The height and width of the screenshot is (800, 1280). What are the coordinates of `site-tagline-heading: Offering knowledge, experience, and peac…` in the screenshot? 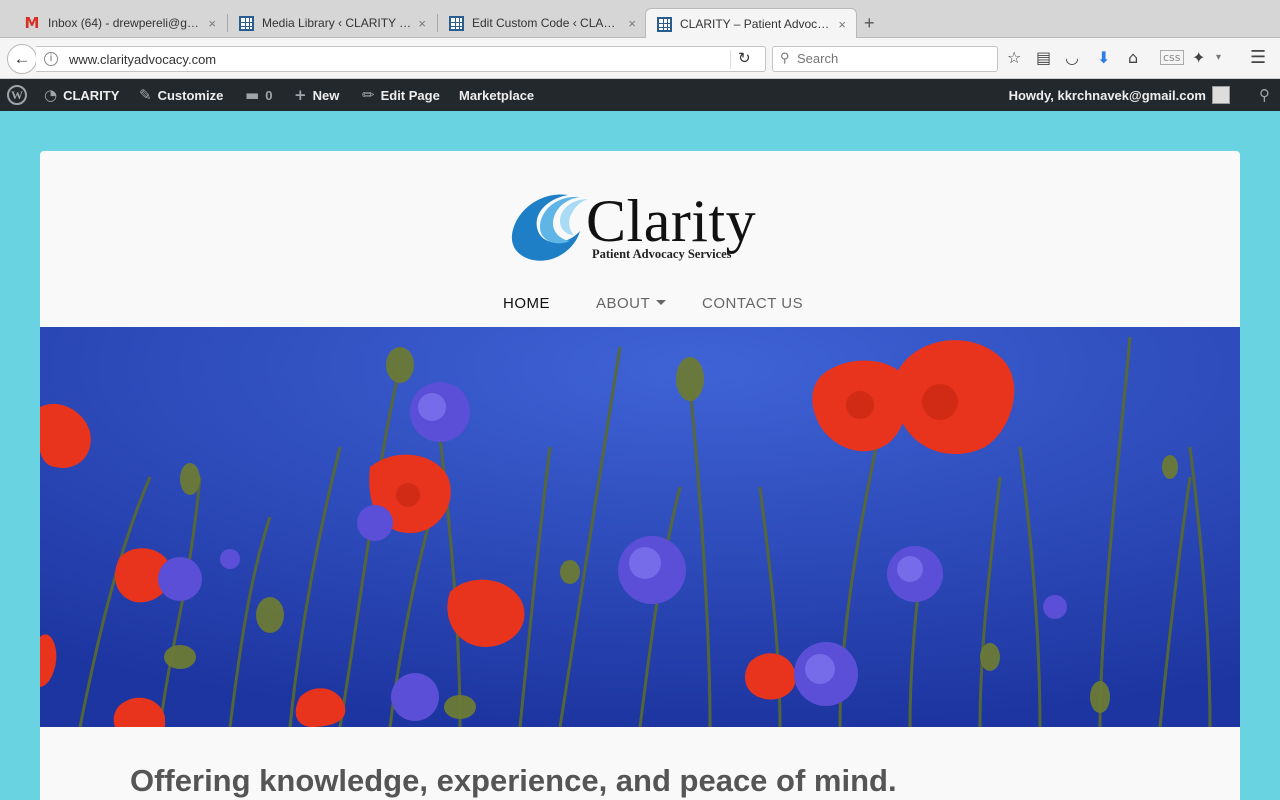 It's located at (513, 780).